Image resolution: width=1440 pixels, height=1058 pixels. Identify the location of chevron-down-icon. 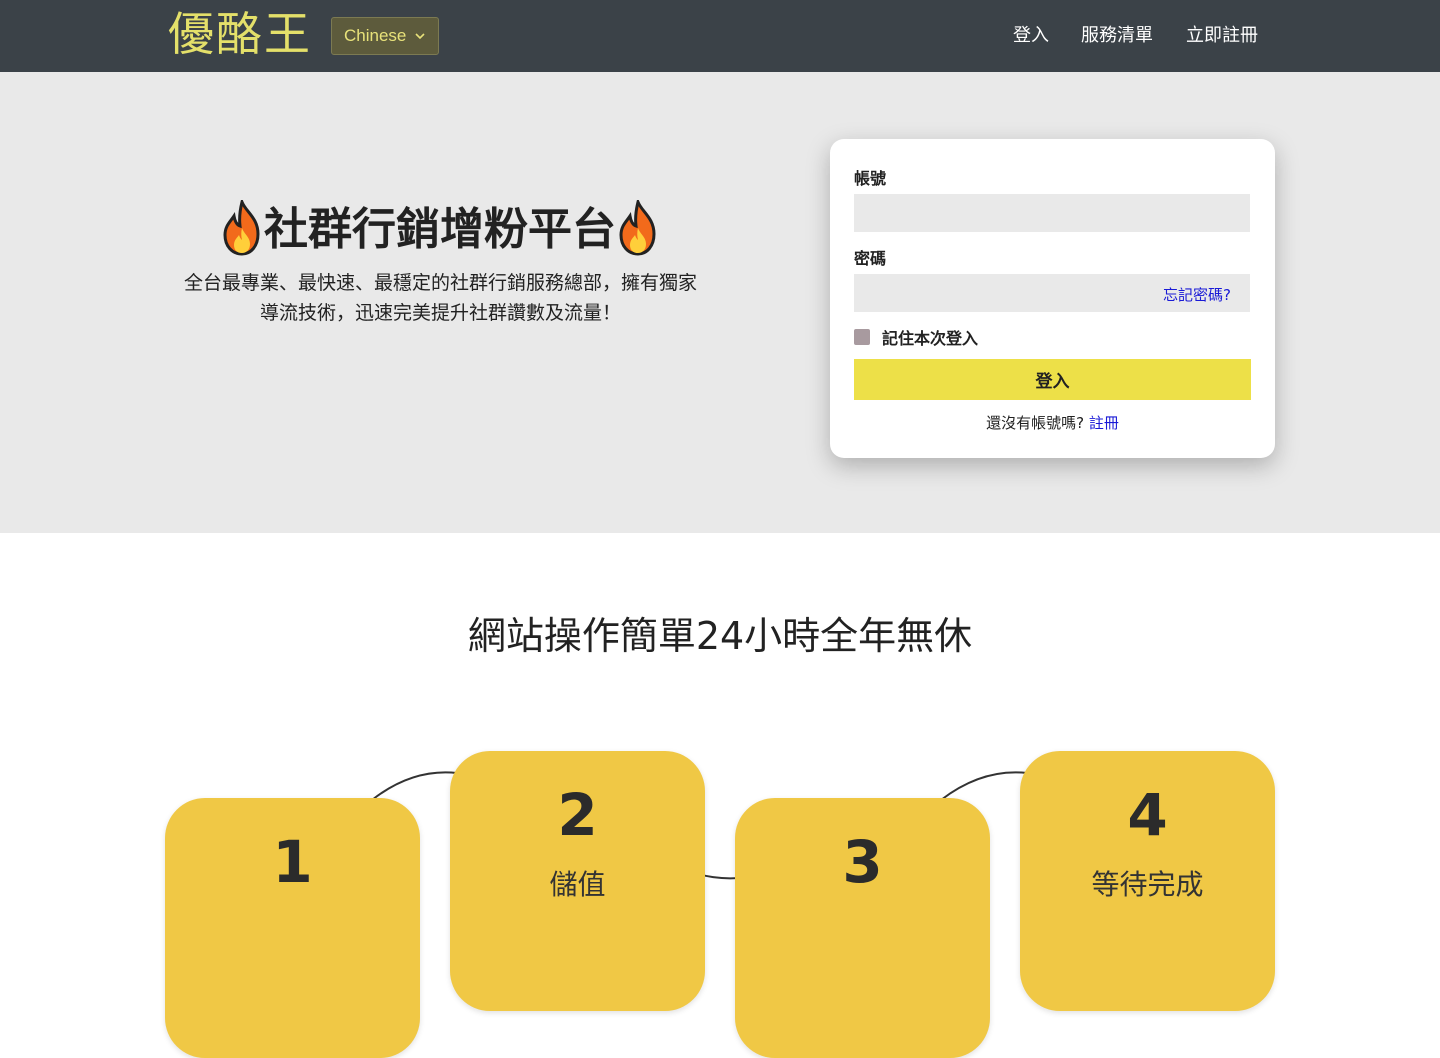
(420, 43).